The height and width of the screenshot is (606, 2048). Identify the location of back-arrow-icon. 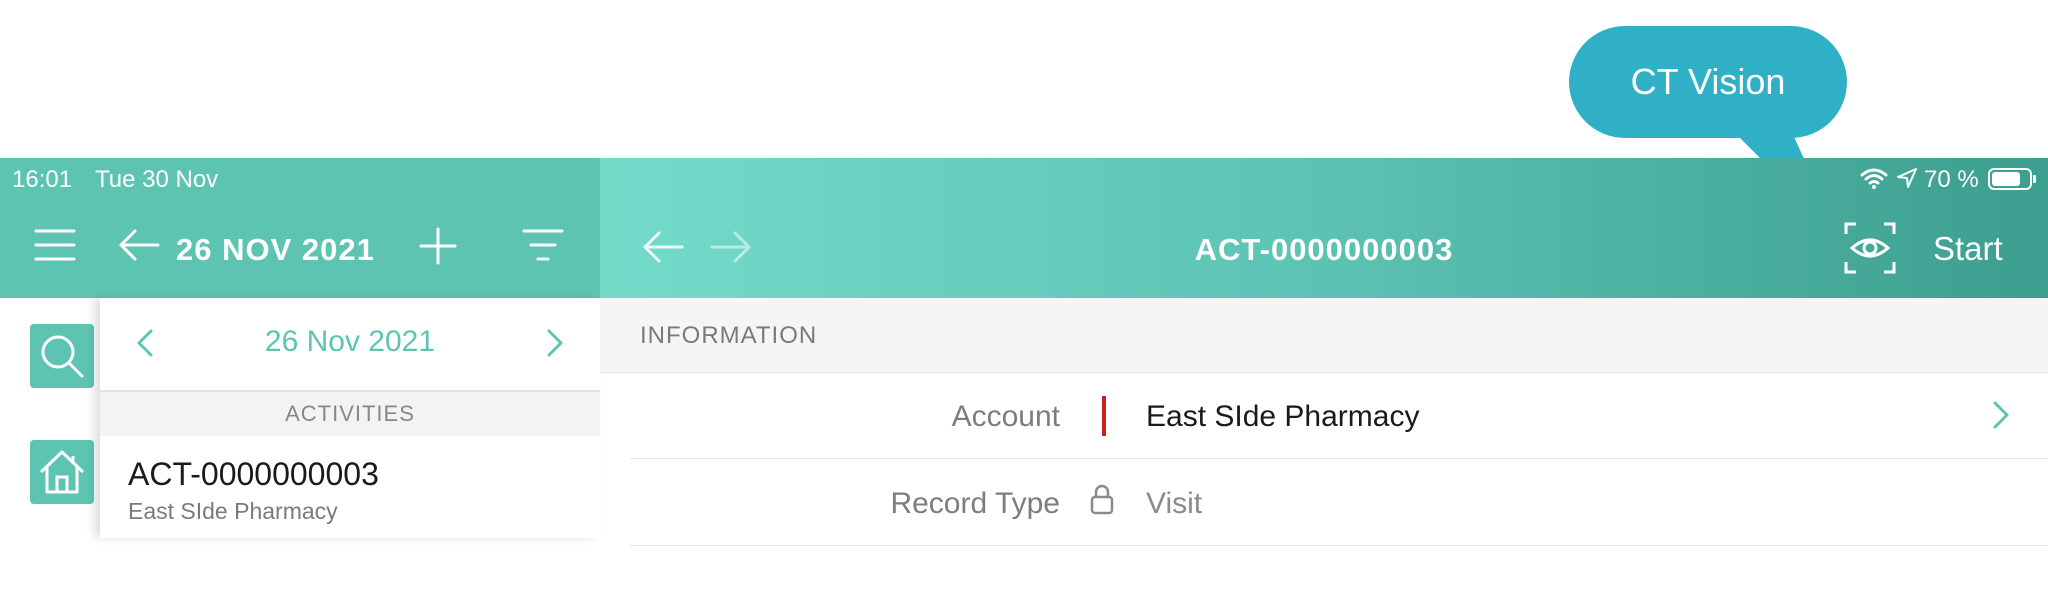
(140, 245).